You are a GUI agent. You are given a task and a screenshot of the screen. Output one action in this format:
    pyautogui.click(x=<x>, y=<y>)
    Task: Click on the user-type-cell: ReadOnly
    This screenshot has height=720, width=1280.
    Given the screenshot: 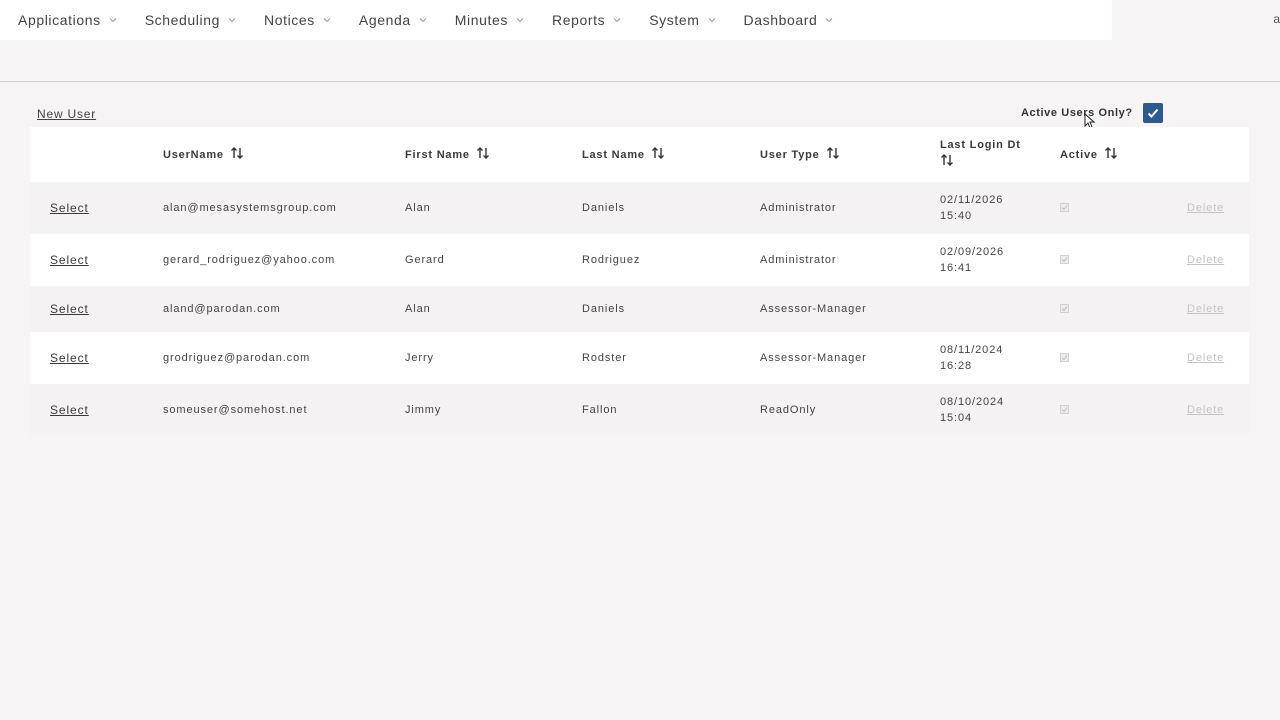 What is the action you would take?
    pyautogui.click(x=788, y=410)
    